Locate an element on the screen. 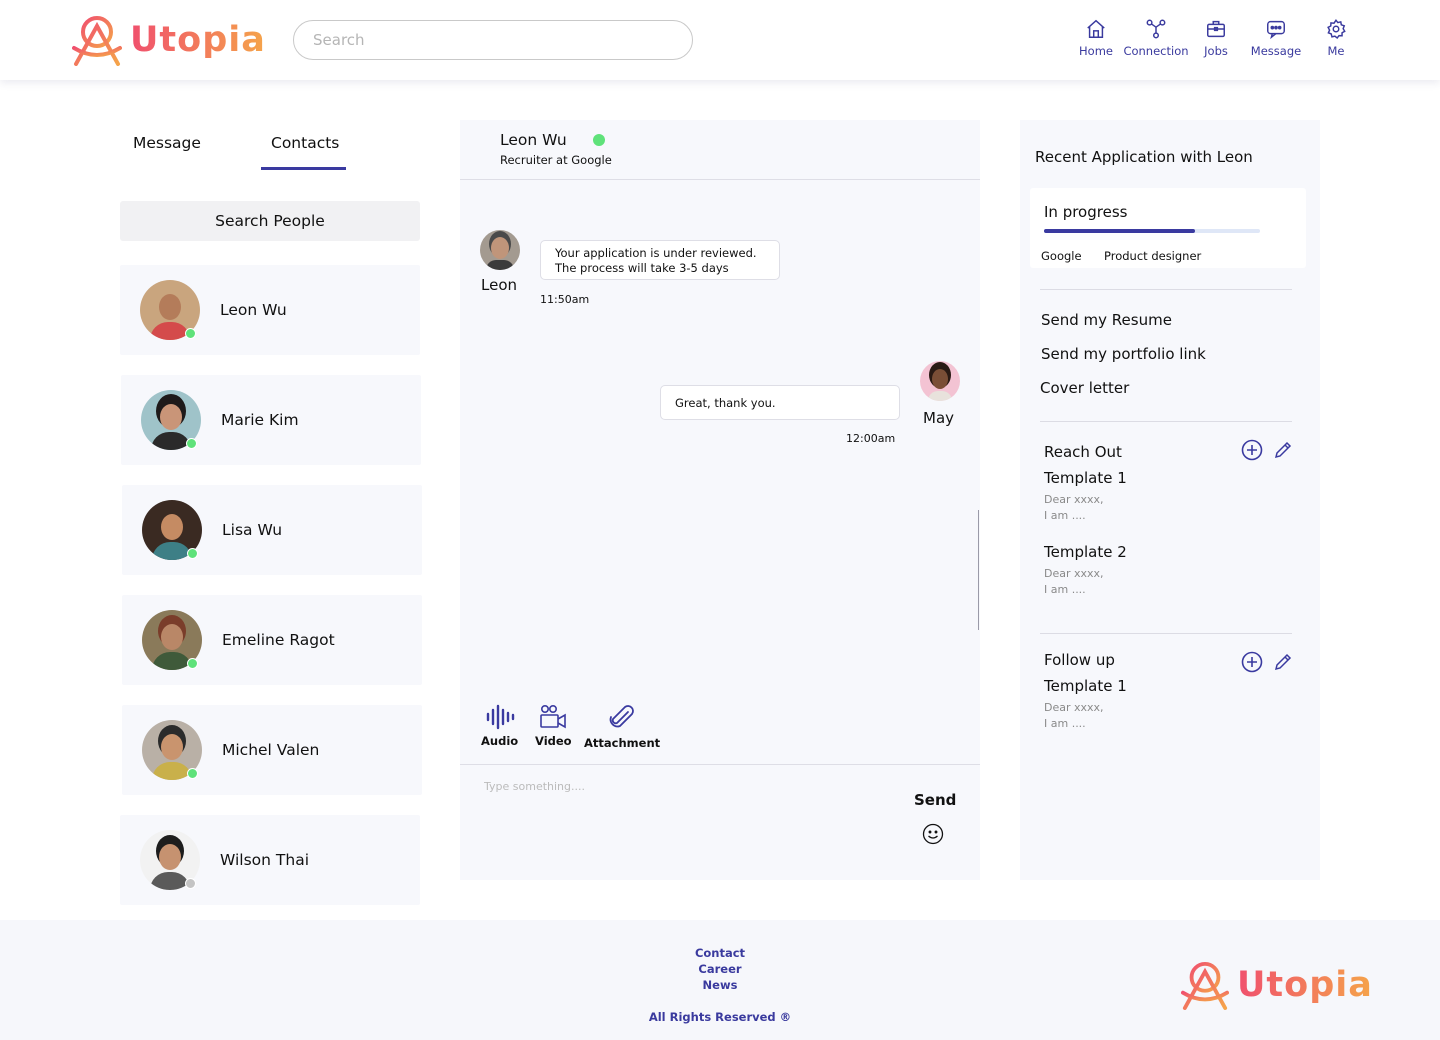 The width and height of the screenshot is (1440, 1040). panel-title: Recent Application with Leon is located at coordinates (1144, 157).